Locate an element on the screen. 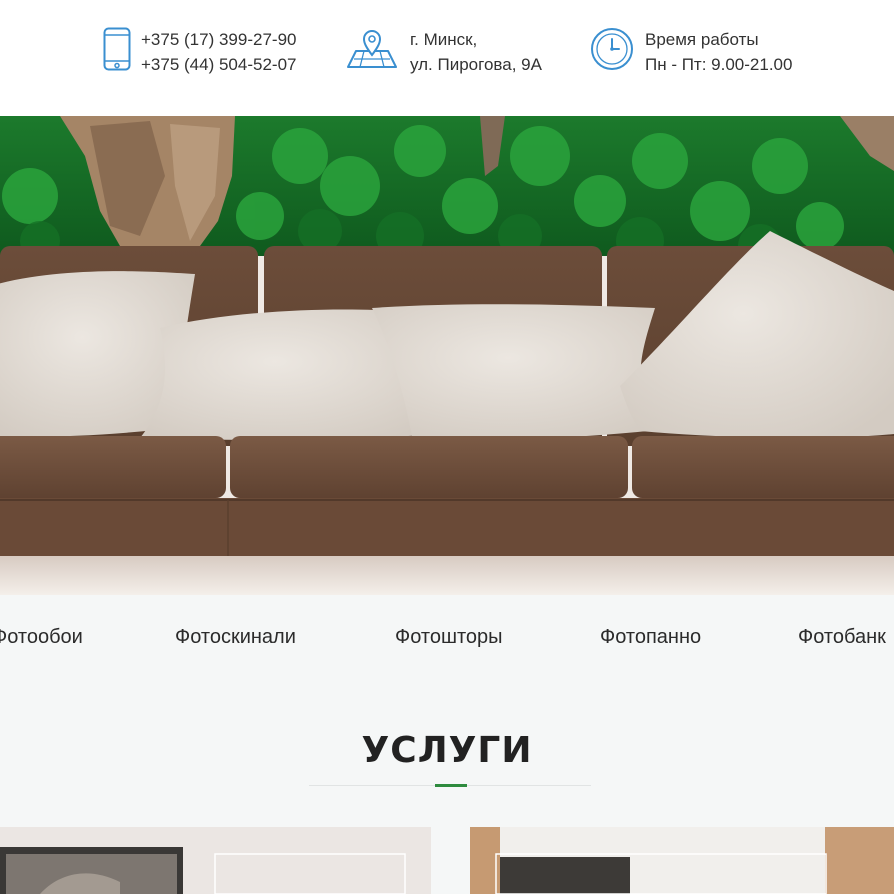 The width and height of the screenshot is (894, 894). nav-link-fotobank: Фотобанк is located at coordinates (842, 637).